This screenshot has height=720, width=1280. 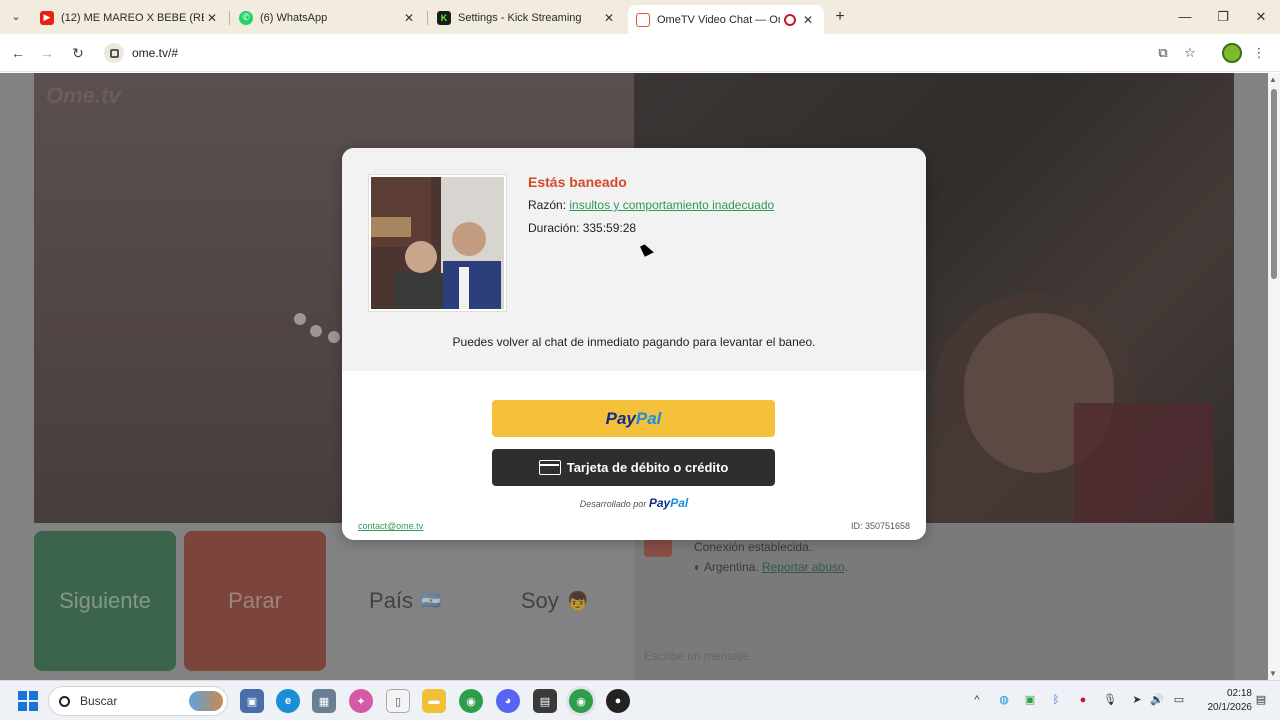 What do you see at coordinates (547, 205) in the screenshot?
I see `reason-label: Razón:` at bounding box center [547, 205].